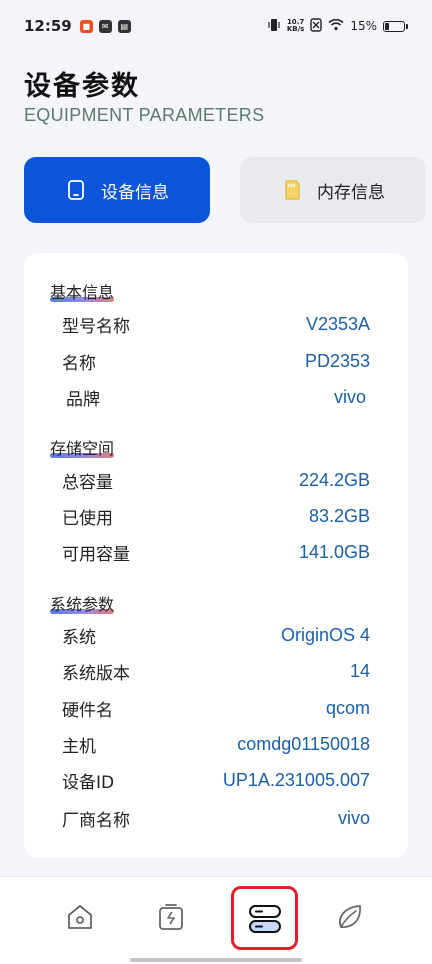 This screenshot has width=432, height=964. What do you see at coordinates (334, 479) in the screenshot?
I see `row-value: 224.2GB` at bounding box center [334, 479].